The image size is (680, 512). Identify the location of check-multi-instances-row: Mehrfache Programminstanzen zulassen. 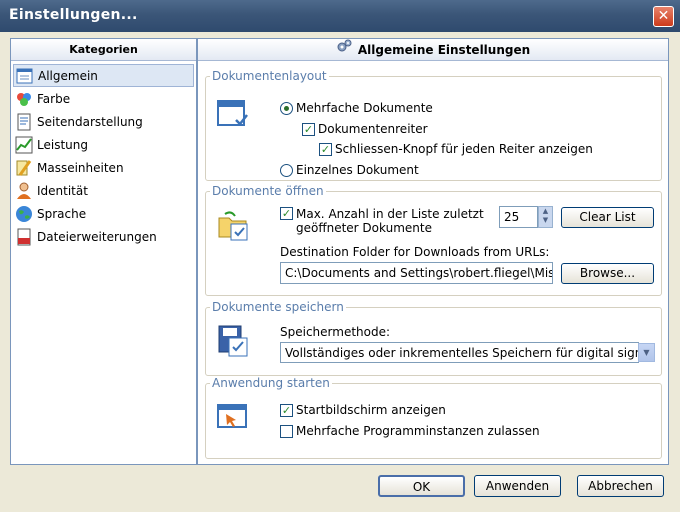
(410, 431).